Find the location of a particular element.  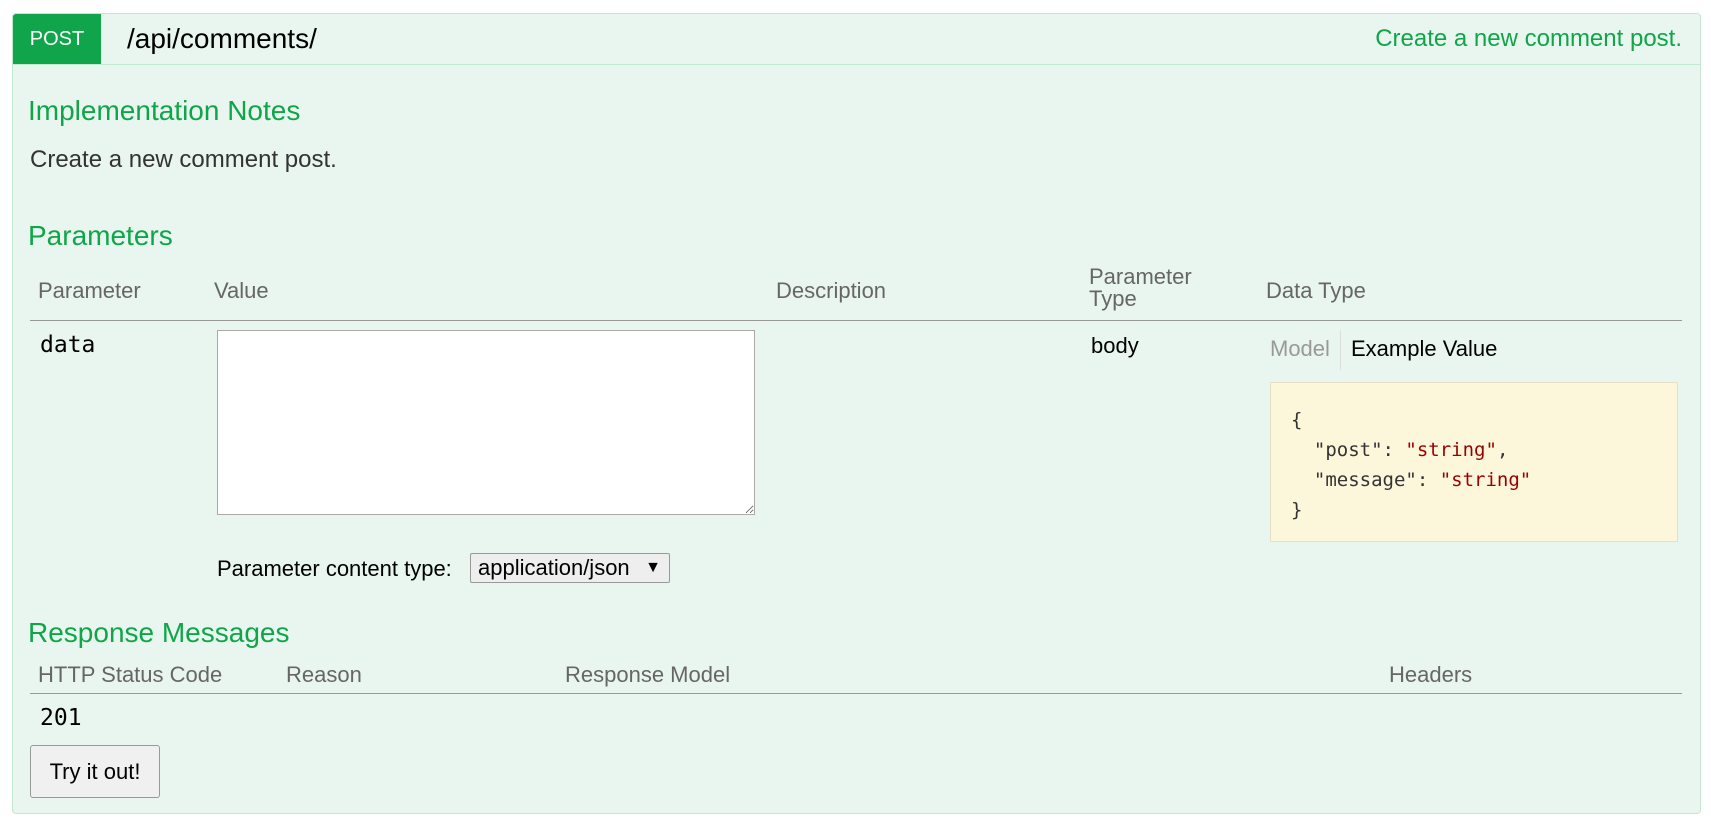

response-messages-heading: Response Messages is located at coordinates (159, 632).